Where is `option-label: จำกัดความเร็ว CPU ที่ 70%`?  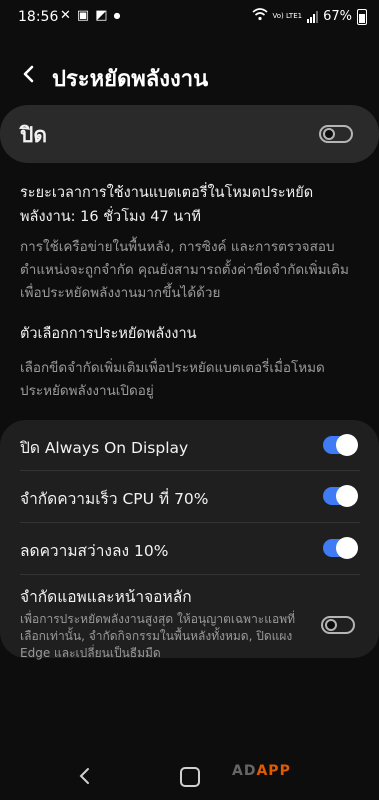 option-label: จำกัดความเร็ว CPU ที่ 70% is located at coordinates (114, 499).